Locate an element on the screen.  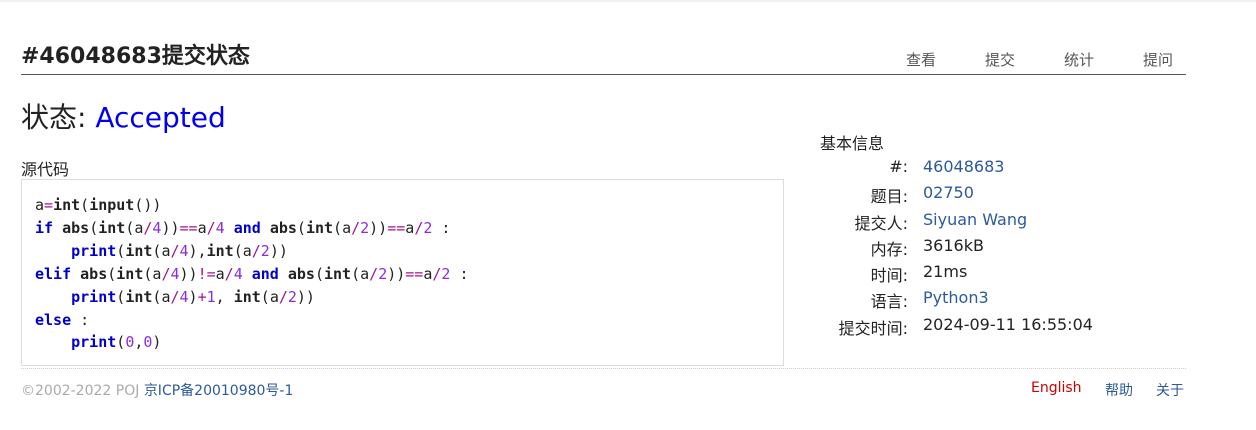
info-value-submit-time: 2024-09-11 16:55:04 is located at coordinates (1008, 324).